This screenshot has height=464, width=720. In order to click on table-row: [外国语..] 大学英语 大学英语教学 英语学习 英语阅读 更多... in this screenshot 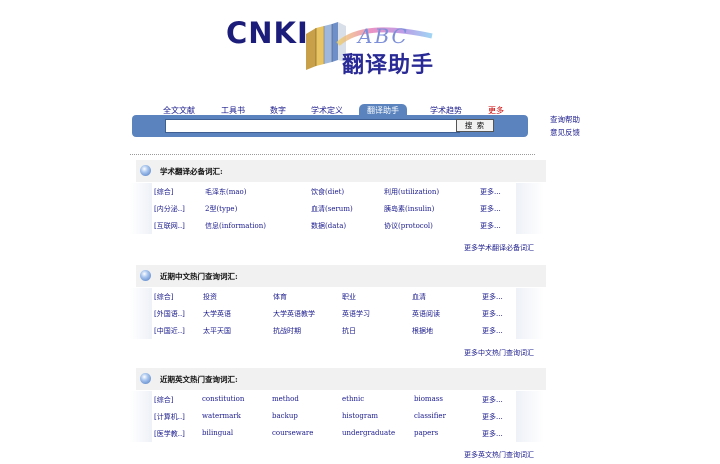, I will do `click(340, 313)`.